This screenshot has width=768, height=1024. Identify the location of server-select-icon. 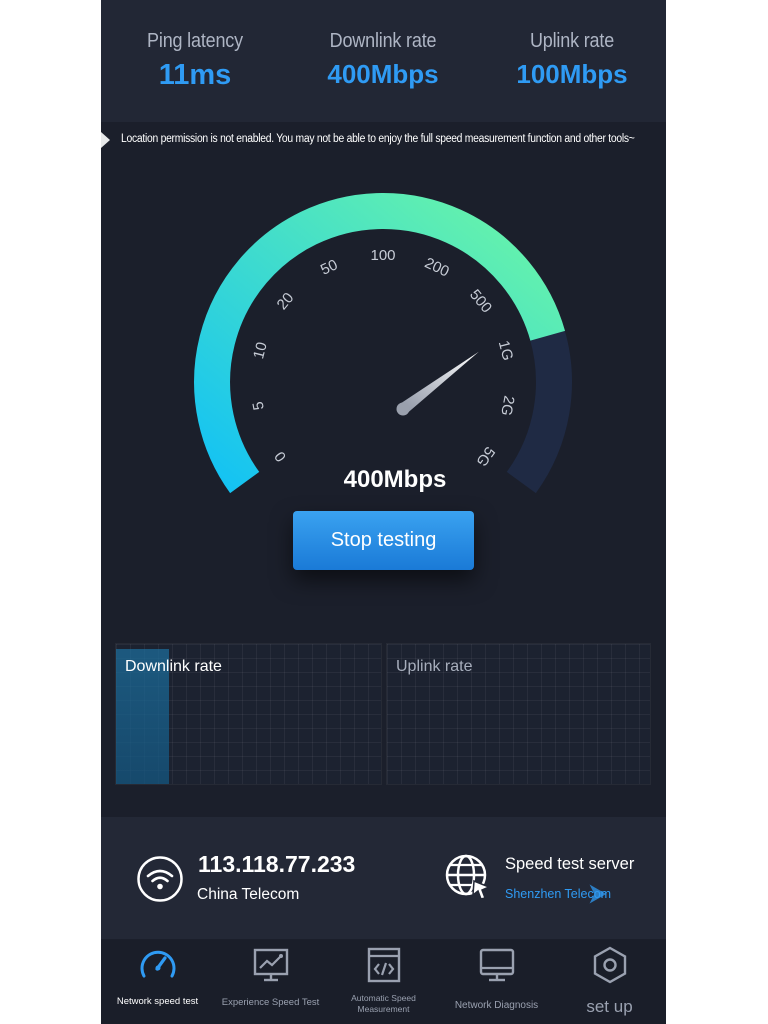
(598, 894).